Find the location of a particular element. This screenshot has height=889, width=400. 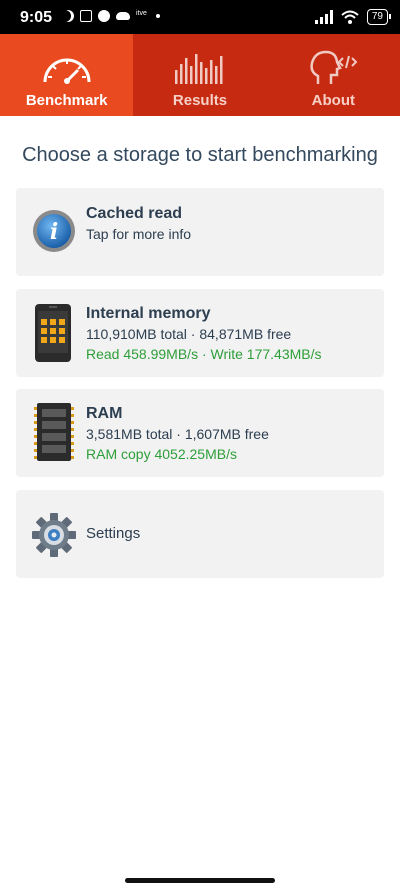

status-system-icons: 79 is located at coordinates (353, 17).